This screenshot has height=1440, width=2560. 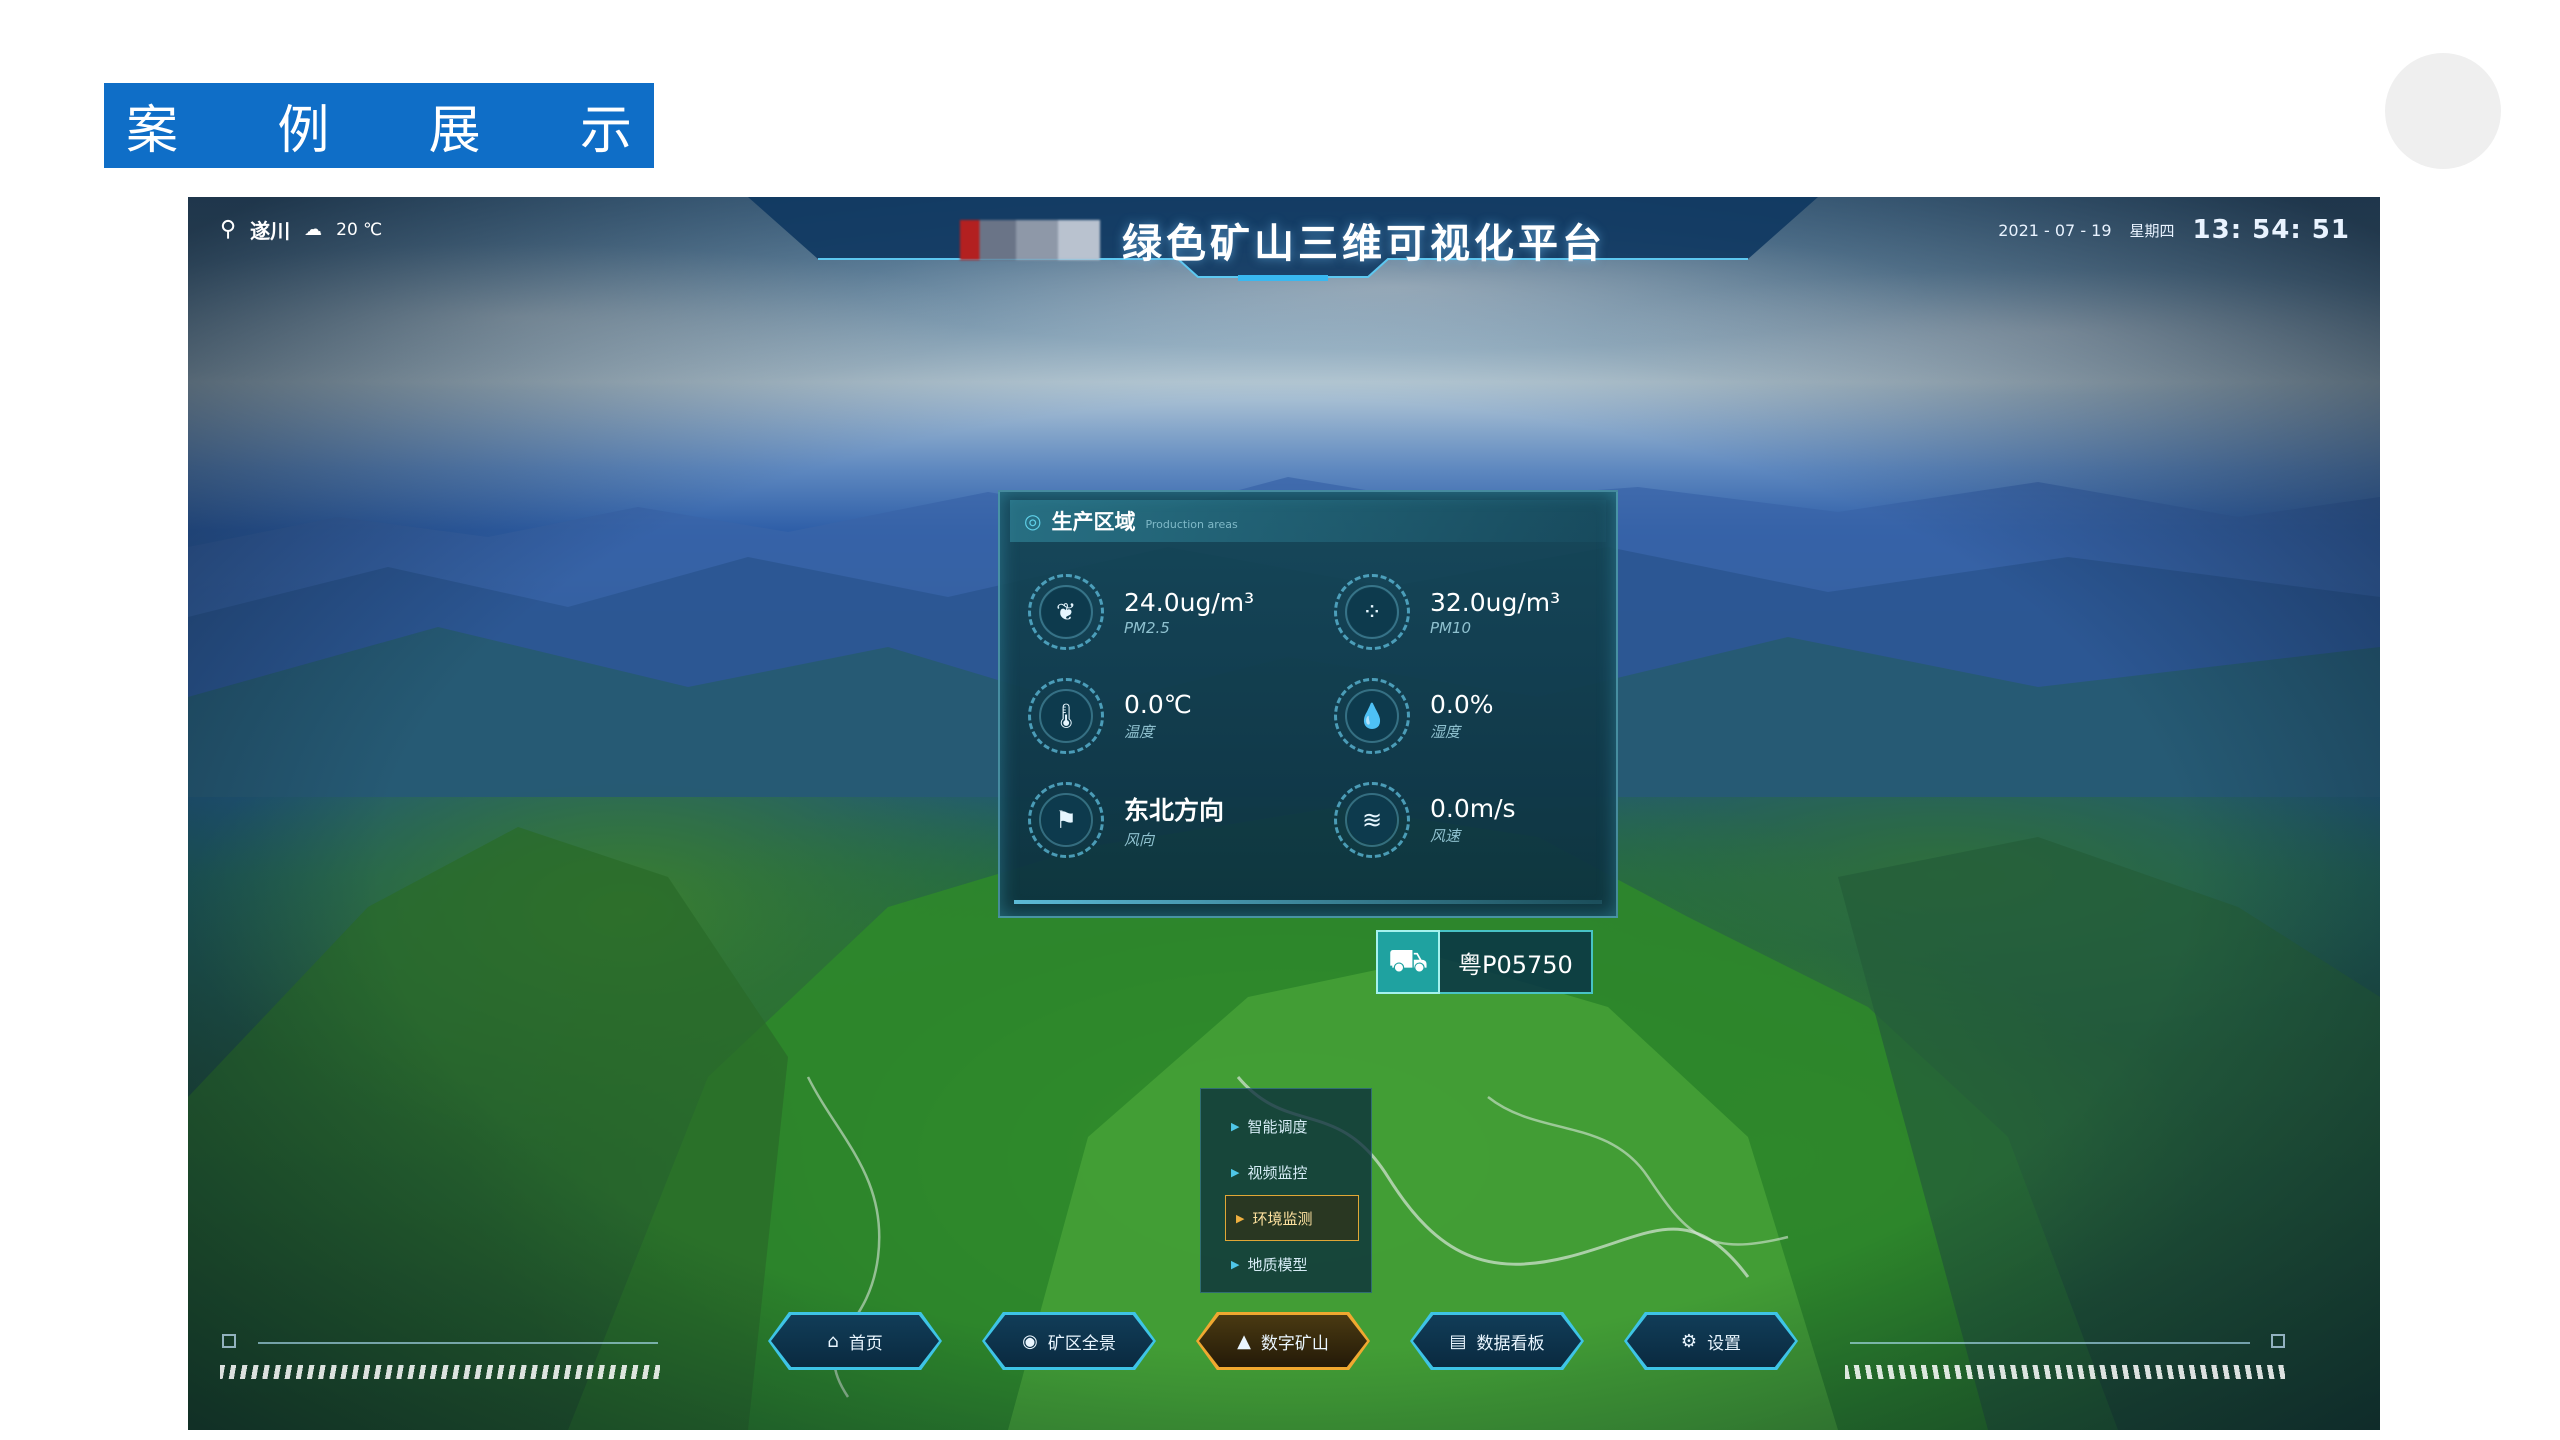 What do you see at coordinates (1033, 521) in the screenshot?
I see `target-icon: ◎` at bounding box center [1033, 521].